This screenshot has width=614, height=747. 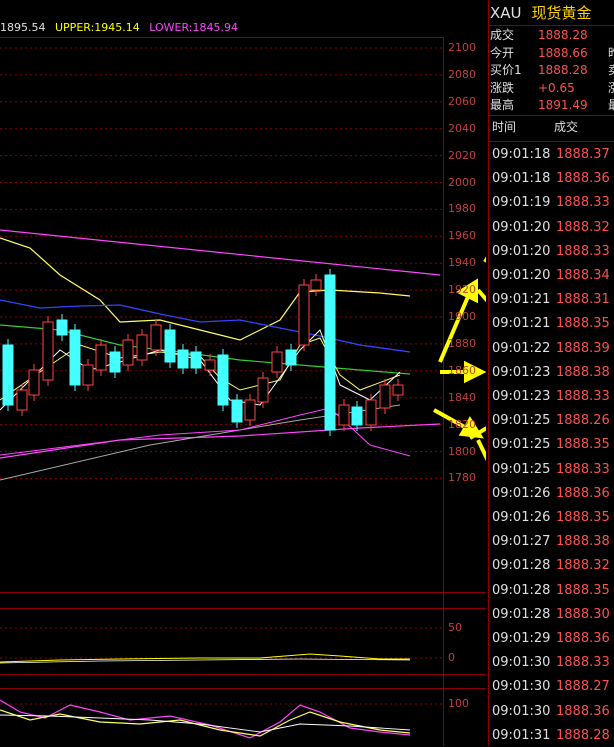 I want to click on price-axis-label: 1800, so click(x=462, y=451).